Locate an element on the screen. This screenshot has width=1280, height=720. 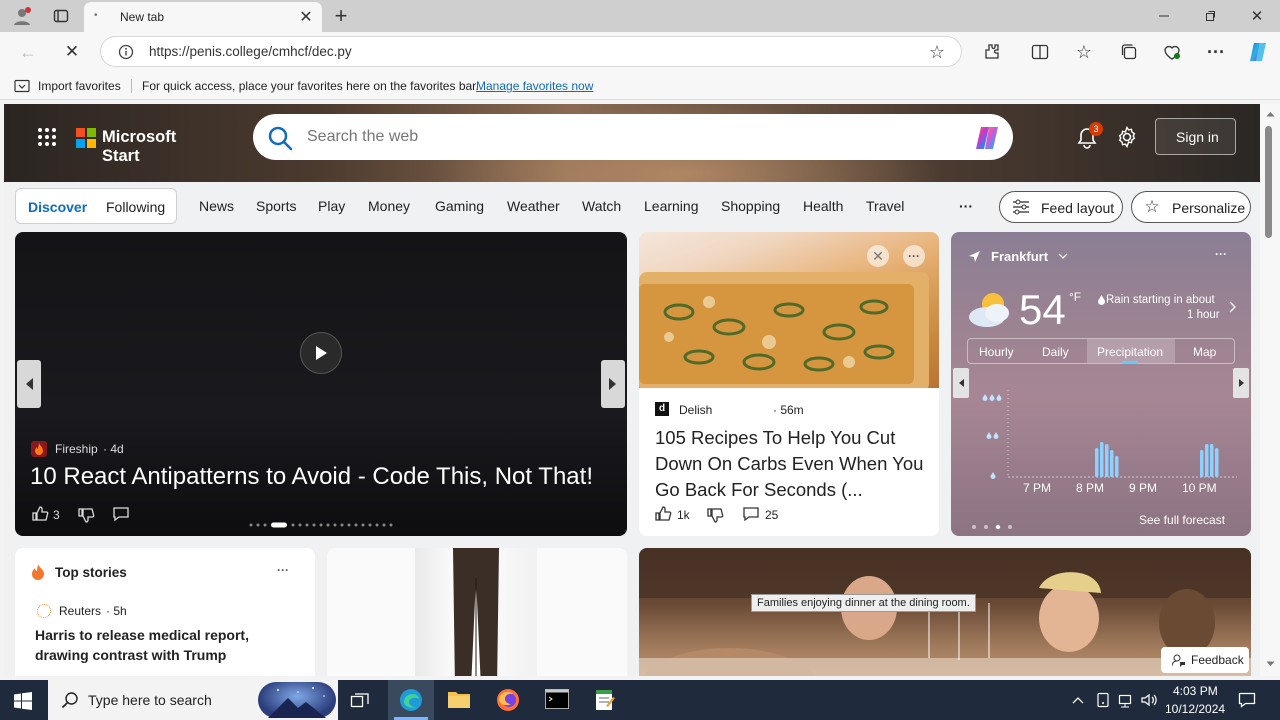
top-stories-more-icon: ··· is located at coordinates (283, 570).